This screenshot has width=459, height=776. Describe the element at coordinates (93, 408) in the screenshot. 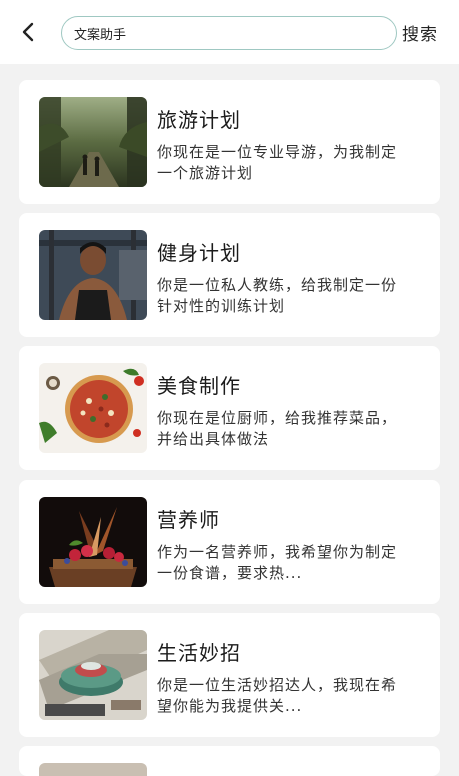

I see `pizza-image` at that location.